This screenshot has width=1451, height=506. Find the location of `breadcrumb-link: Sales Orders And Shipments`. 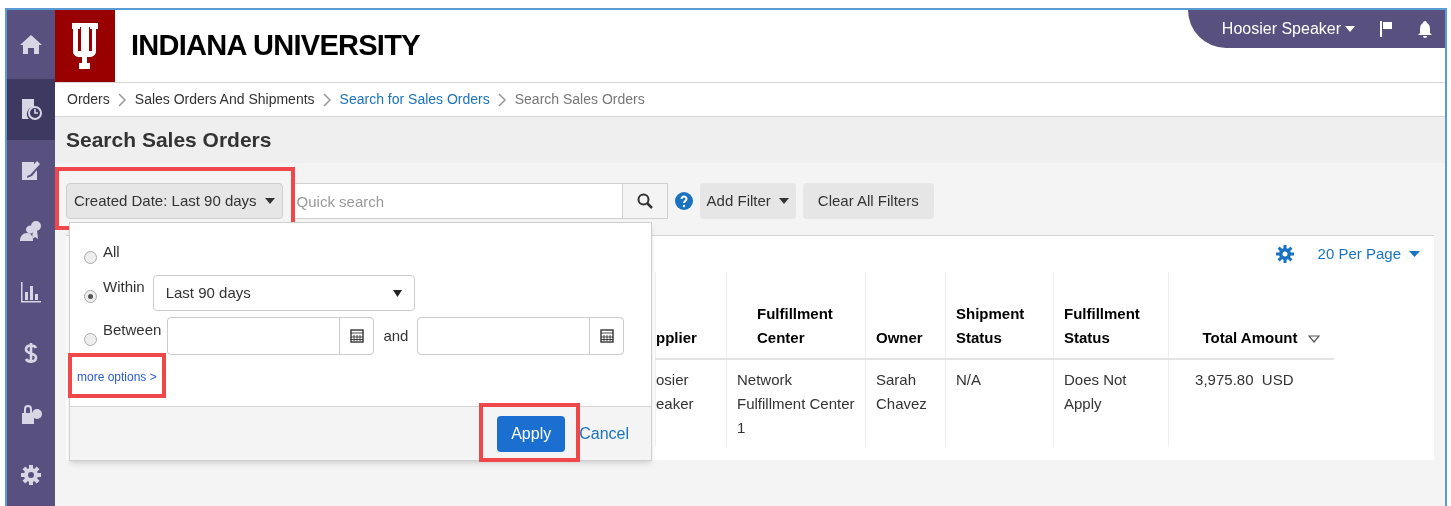

breadcrumb-link: Sales Orders And Shipments is located at coordinates (224, 99).